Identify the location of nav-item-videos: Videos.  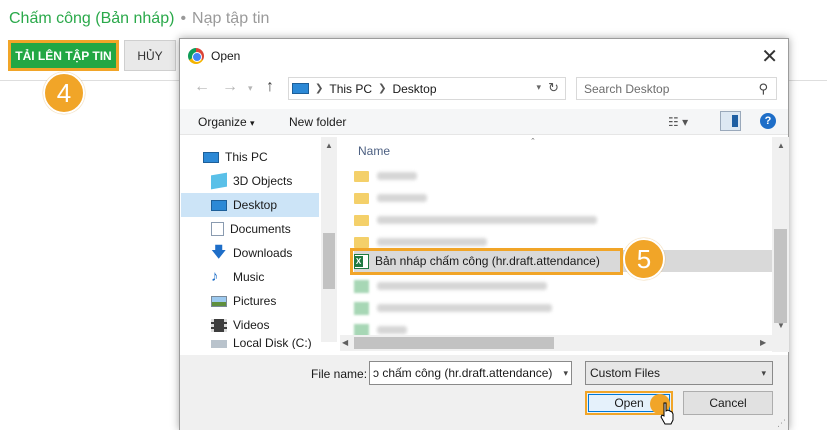
(250, 325).